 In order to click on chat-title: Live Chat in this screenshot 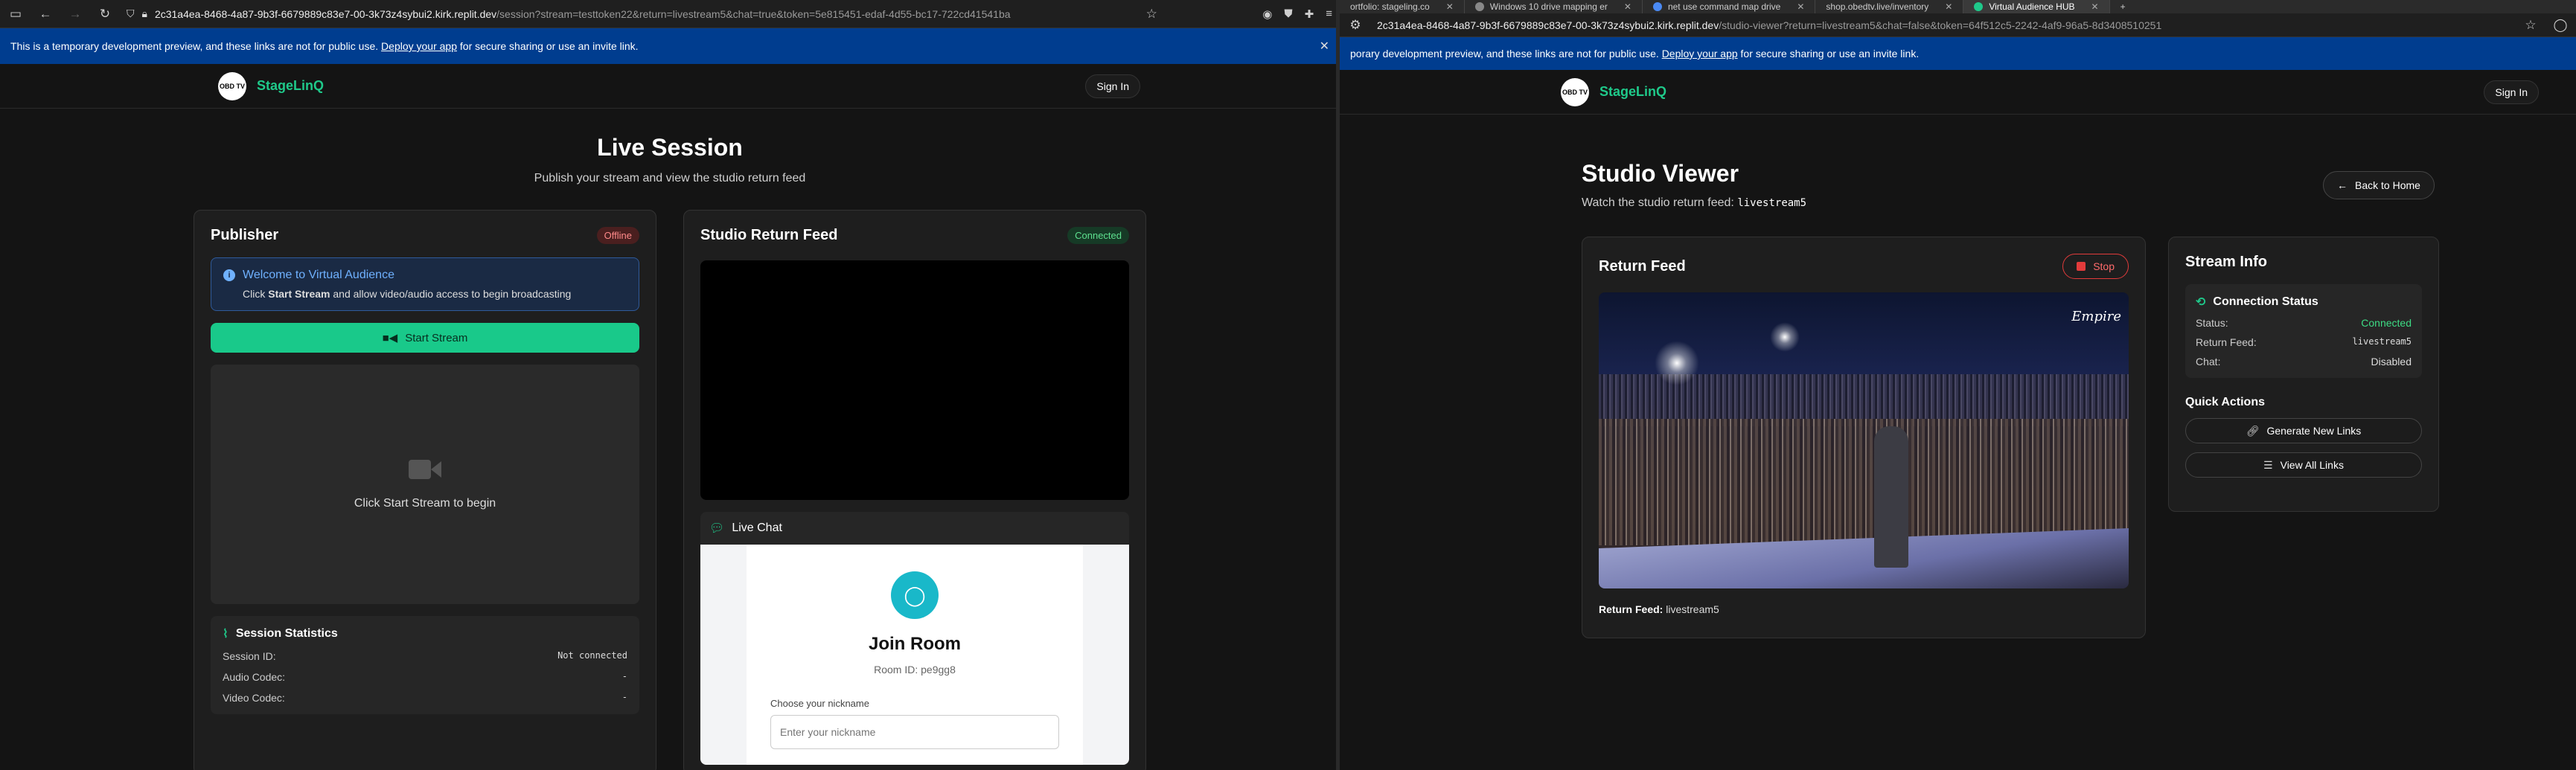, I will do `click(757, 528)`.